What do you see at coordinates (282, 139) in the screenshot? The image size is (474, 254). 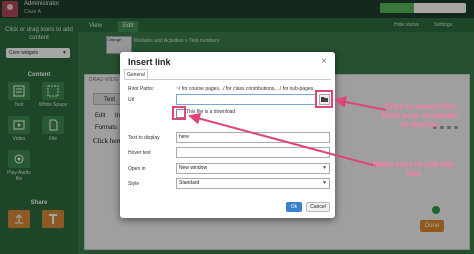 I see `tick-callout-arrow` at bounding box center [282, 139].